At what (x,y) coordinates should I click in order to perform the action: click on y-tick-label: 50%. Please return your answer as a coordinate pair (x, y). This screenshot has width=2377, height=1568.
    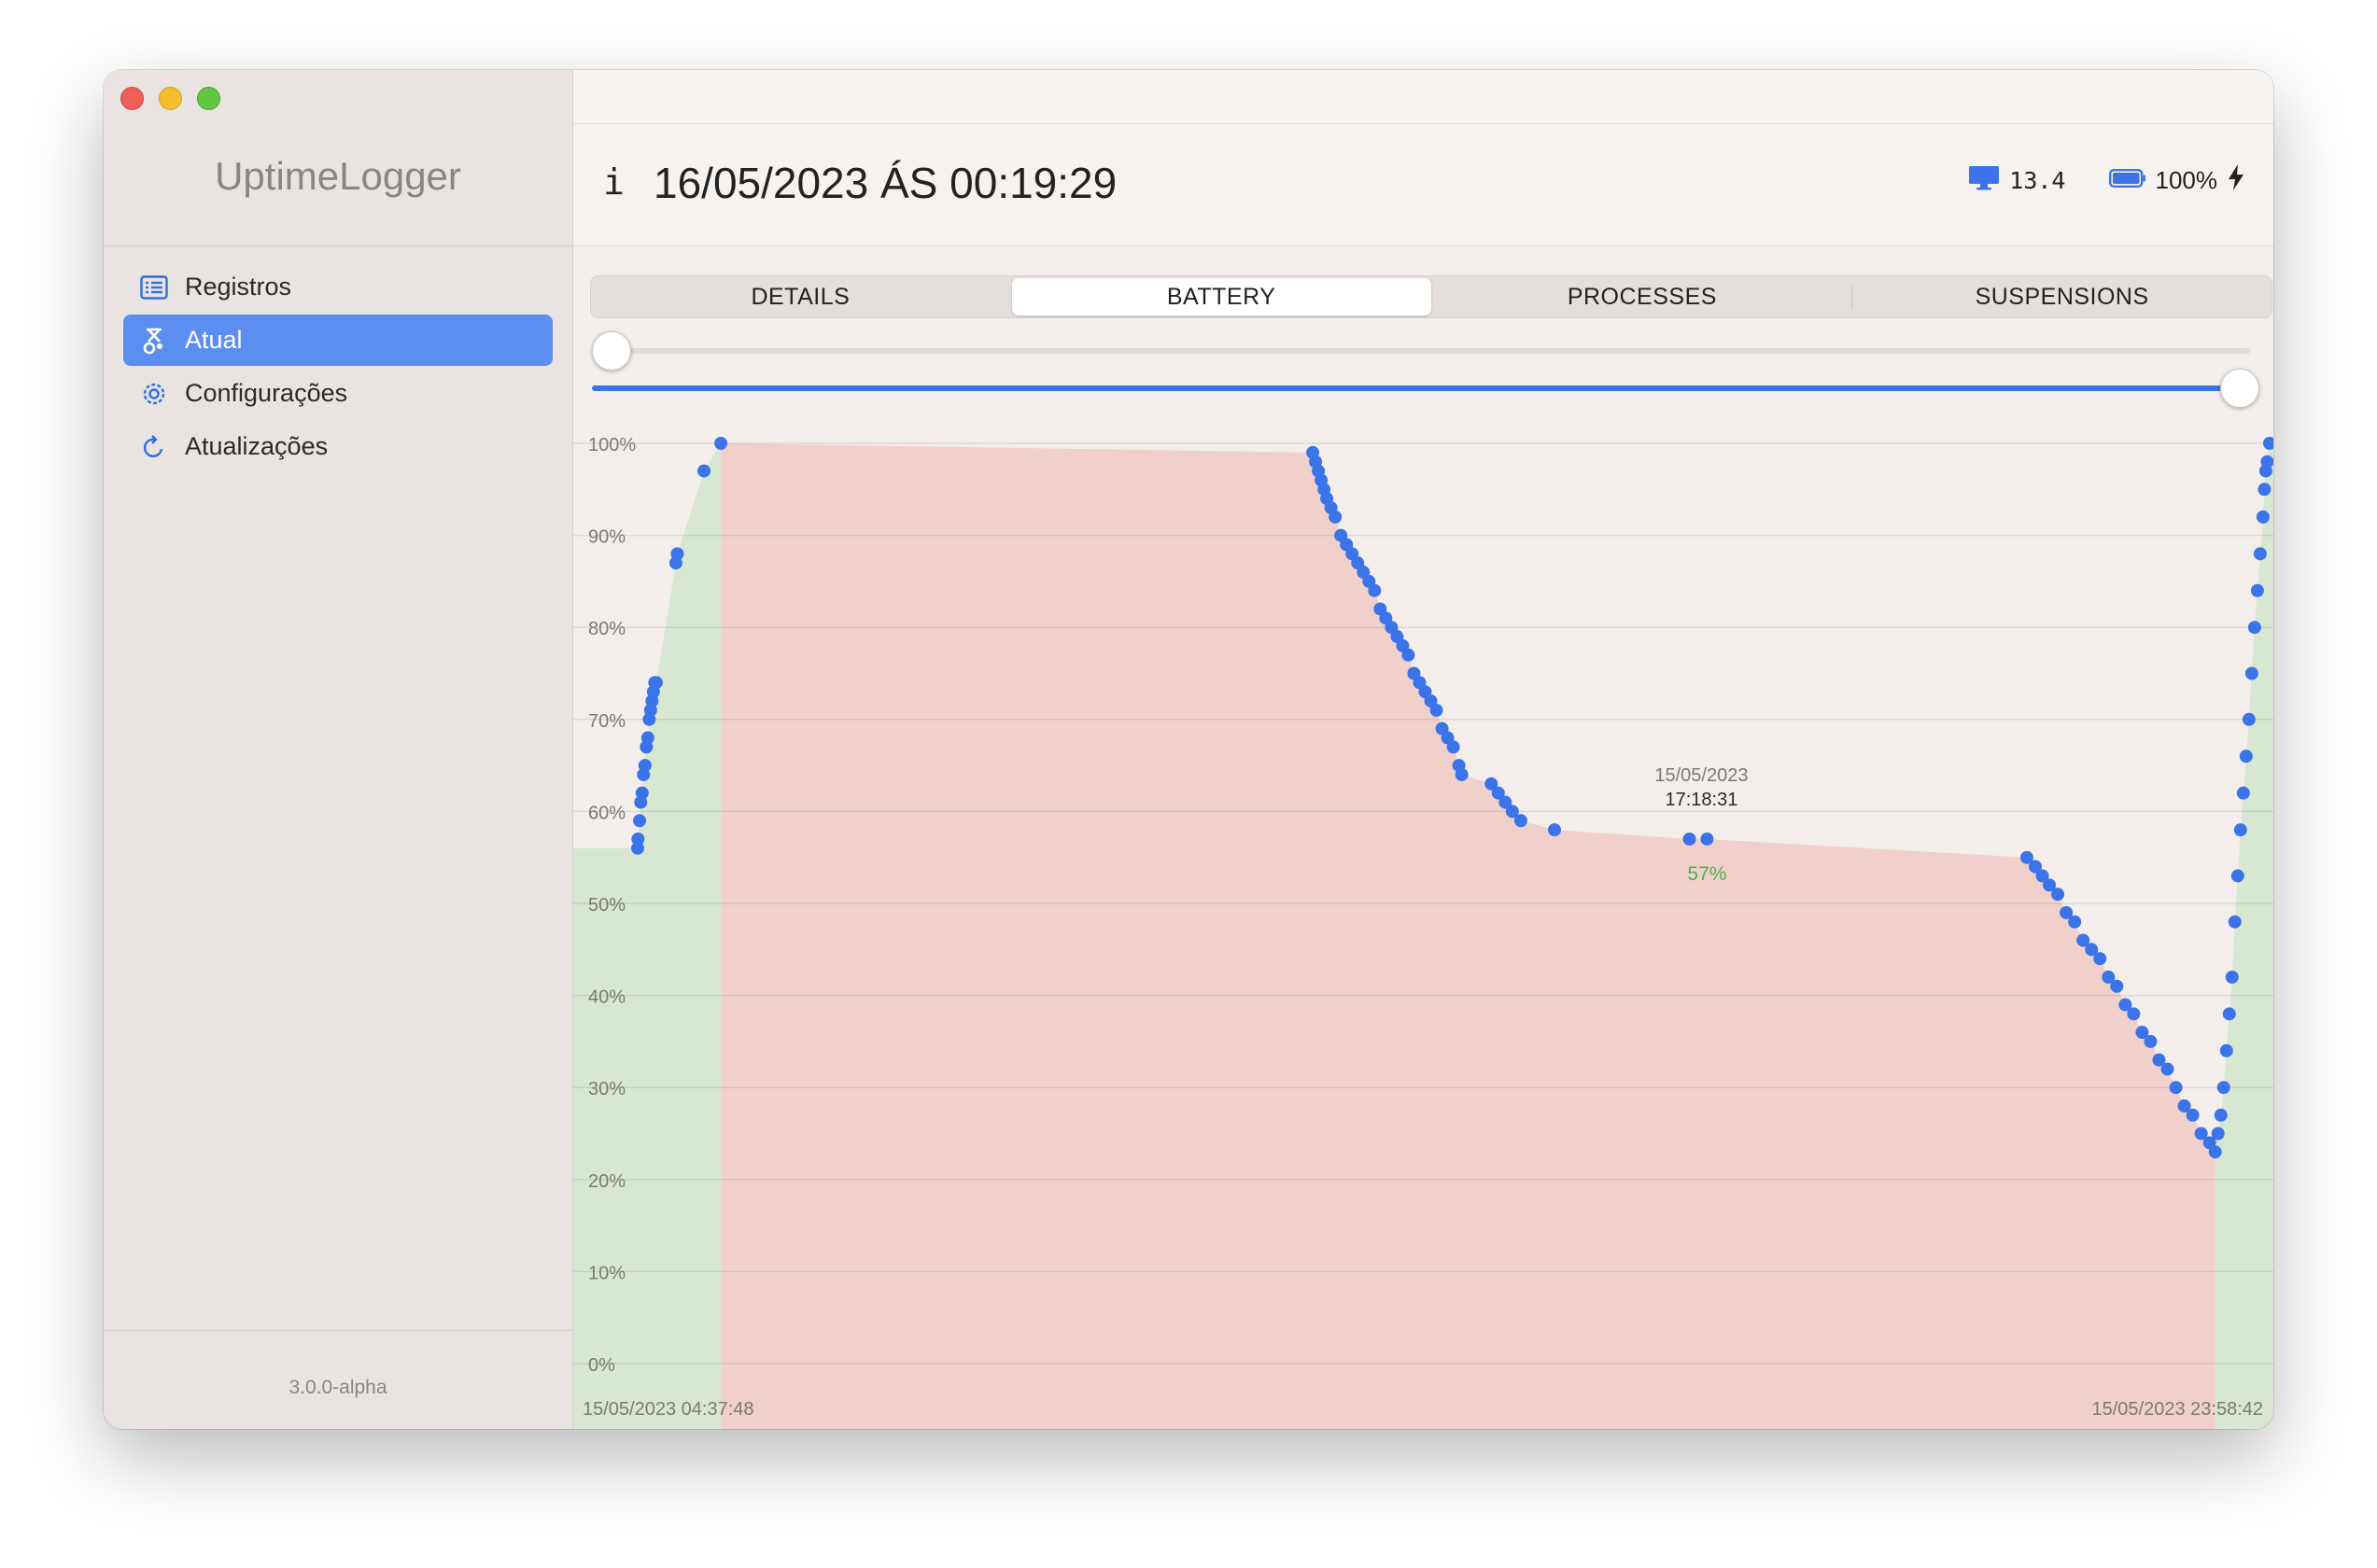
    Looking at the image, I should click on (607, 905).